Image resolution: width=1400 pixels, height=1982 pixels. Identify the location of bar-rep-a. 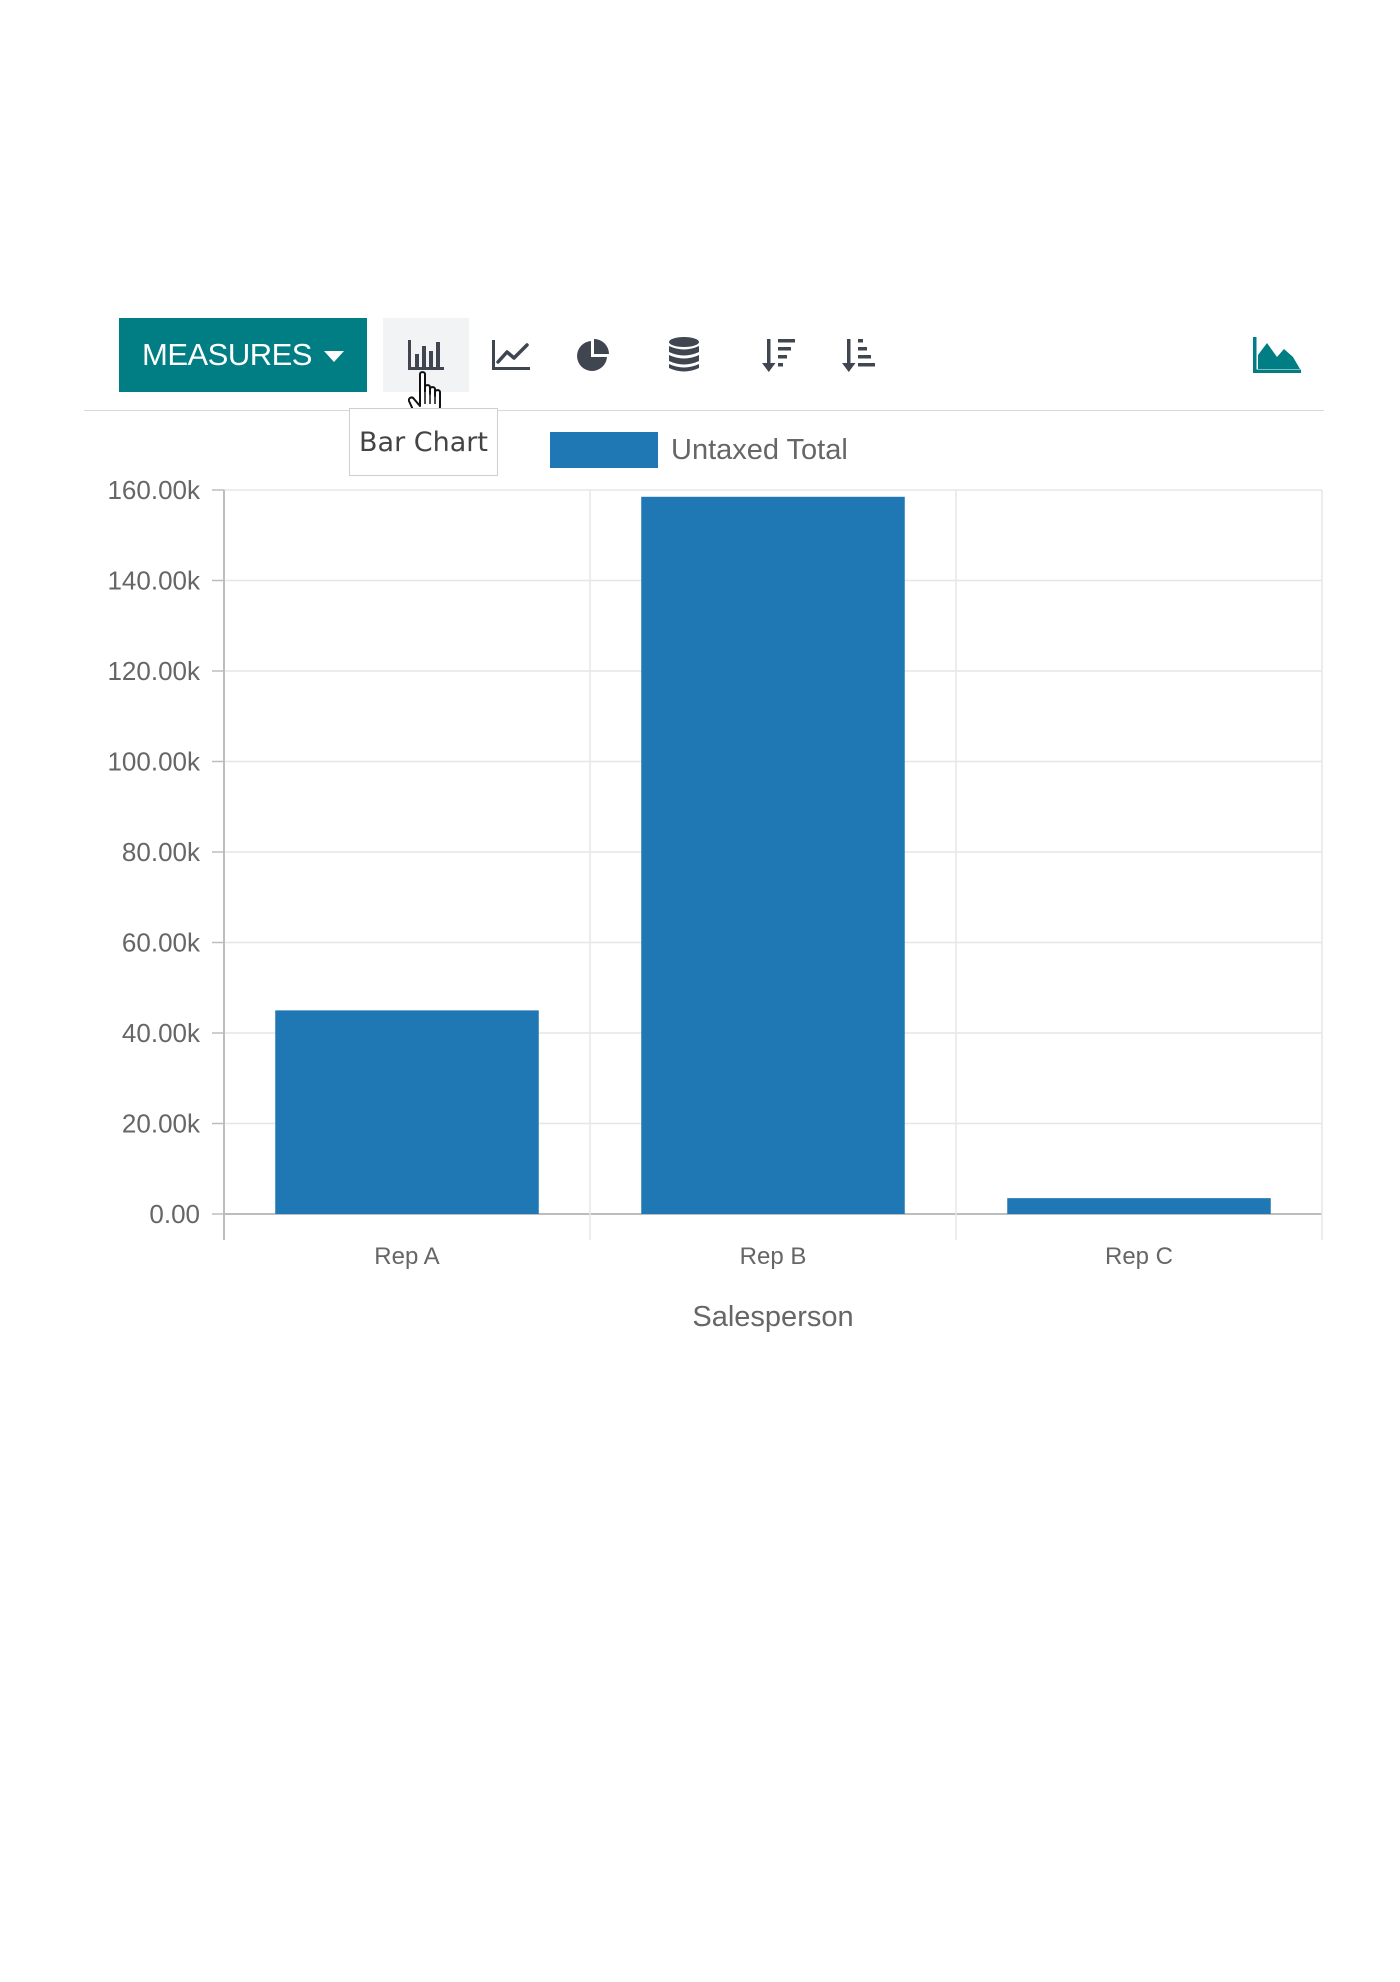
(407, 1112).